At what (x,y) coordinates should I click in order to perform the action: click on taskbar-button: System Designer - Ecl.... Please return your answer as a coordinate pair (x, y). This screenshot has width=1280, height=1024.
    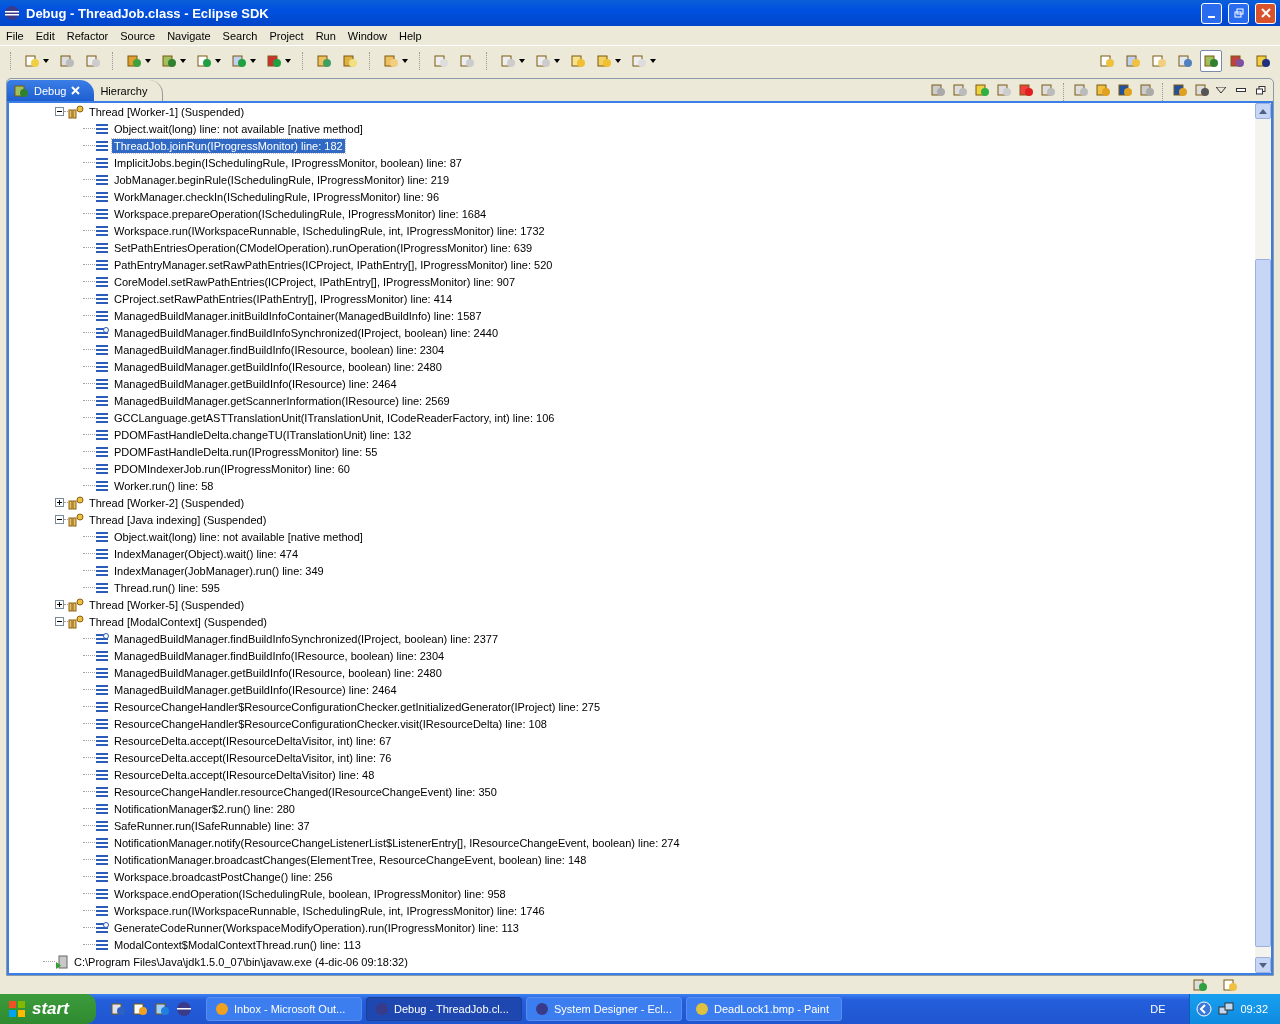
    Looking at the image, I should click on (604, 1009).